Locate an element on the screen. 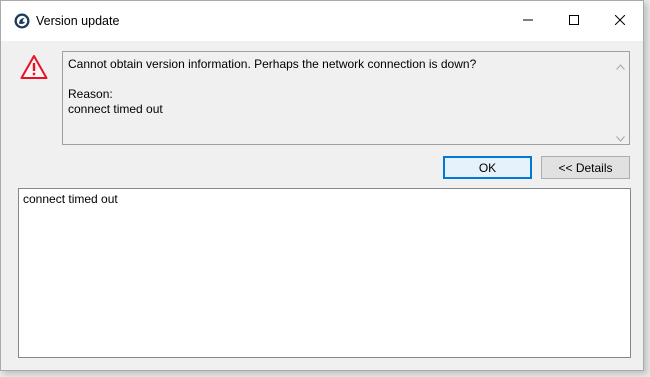  reason-label: Reason: is located at coordinates (90, 94).